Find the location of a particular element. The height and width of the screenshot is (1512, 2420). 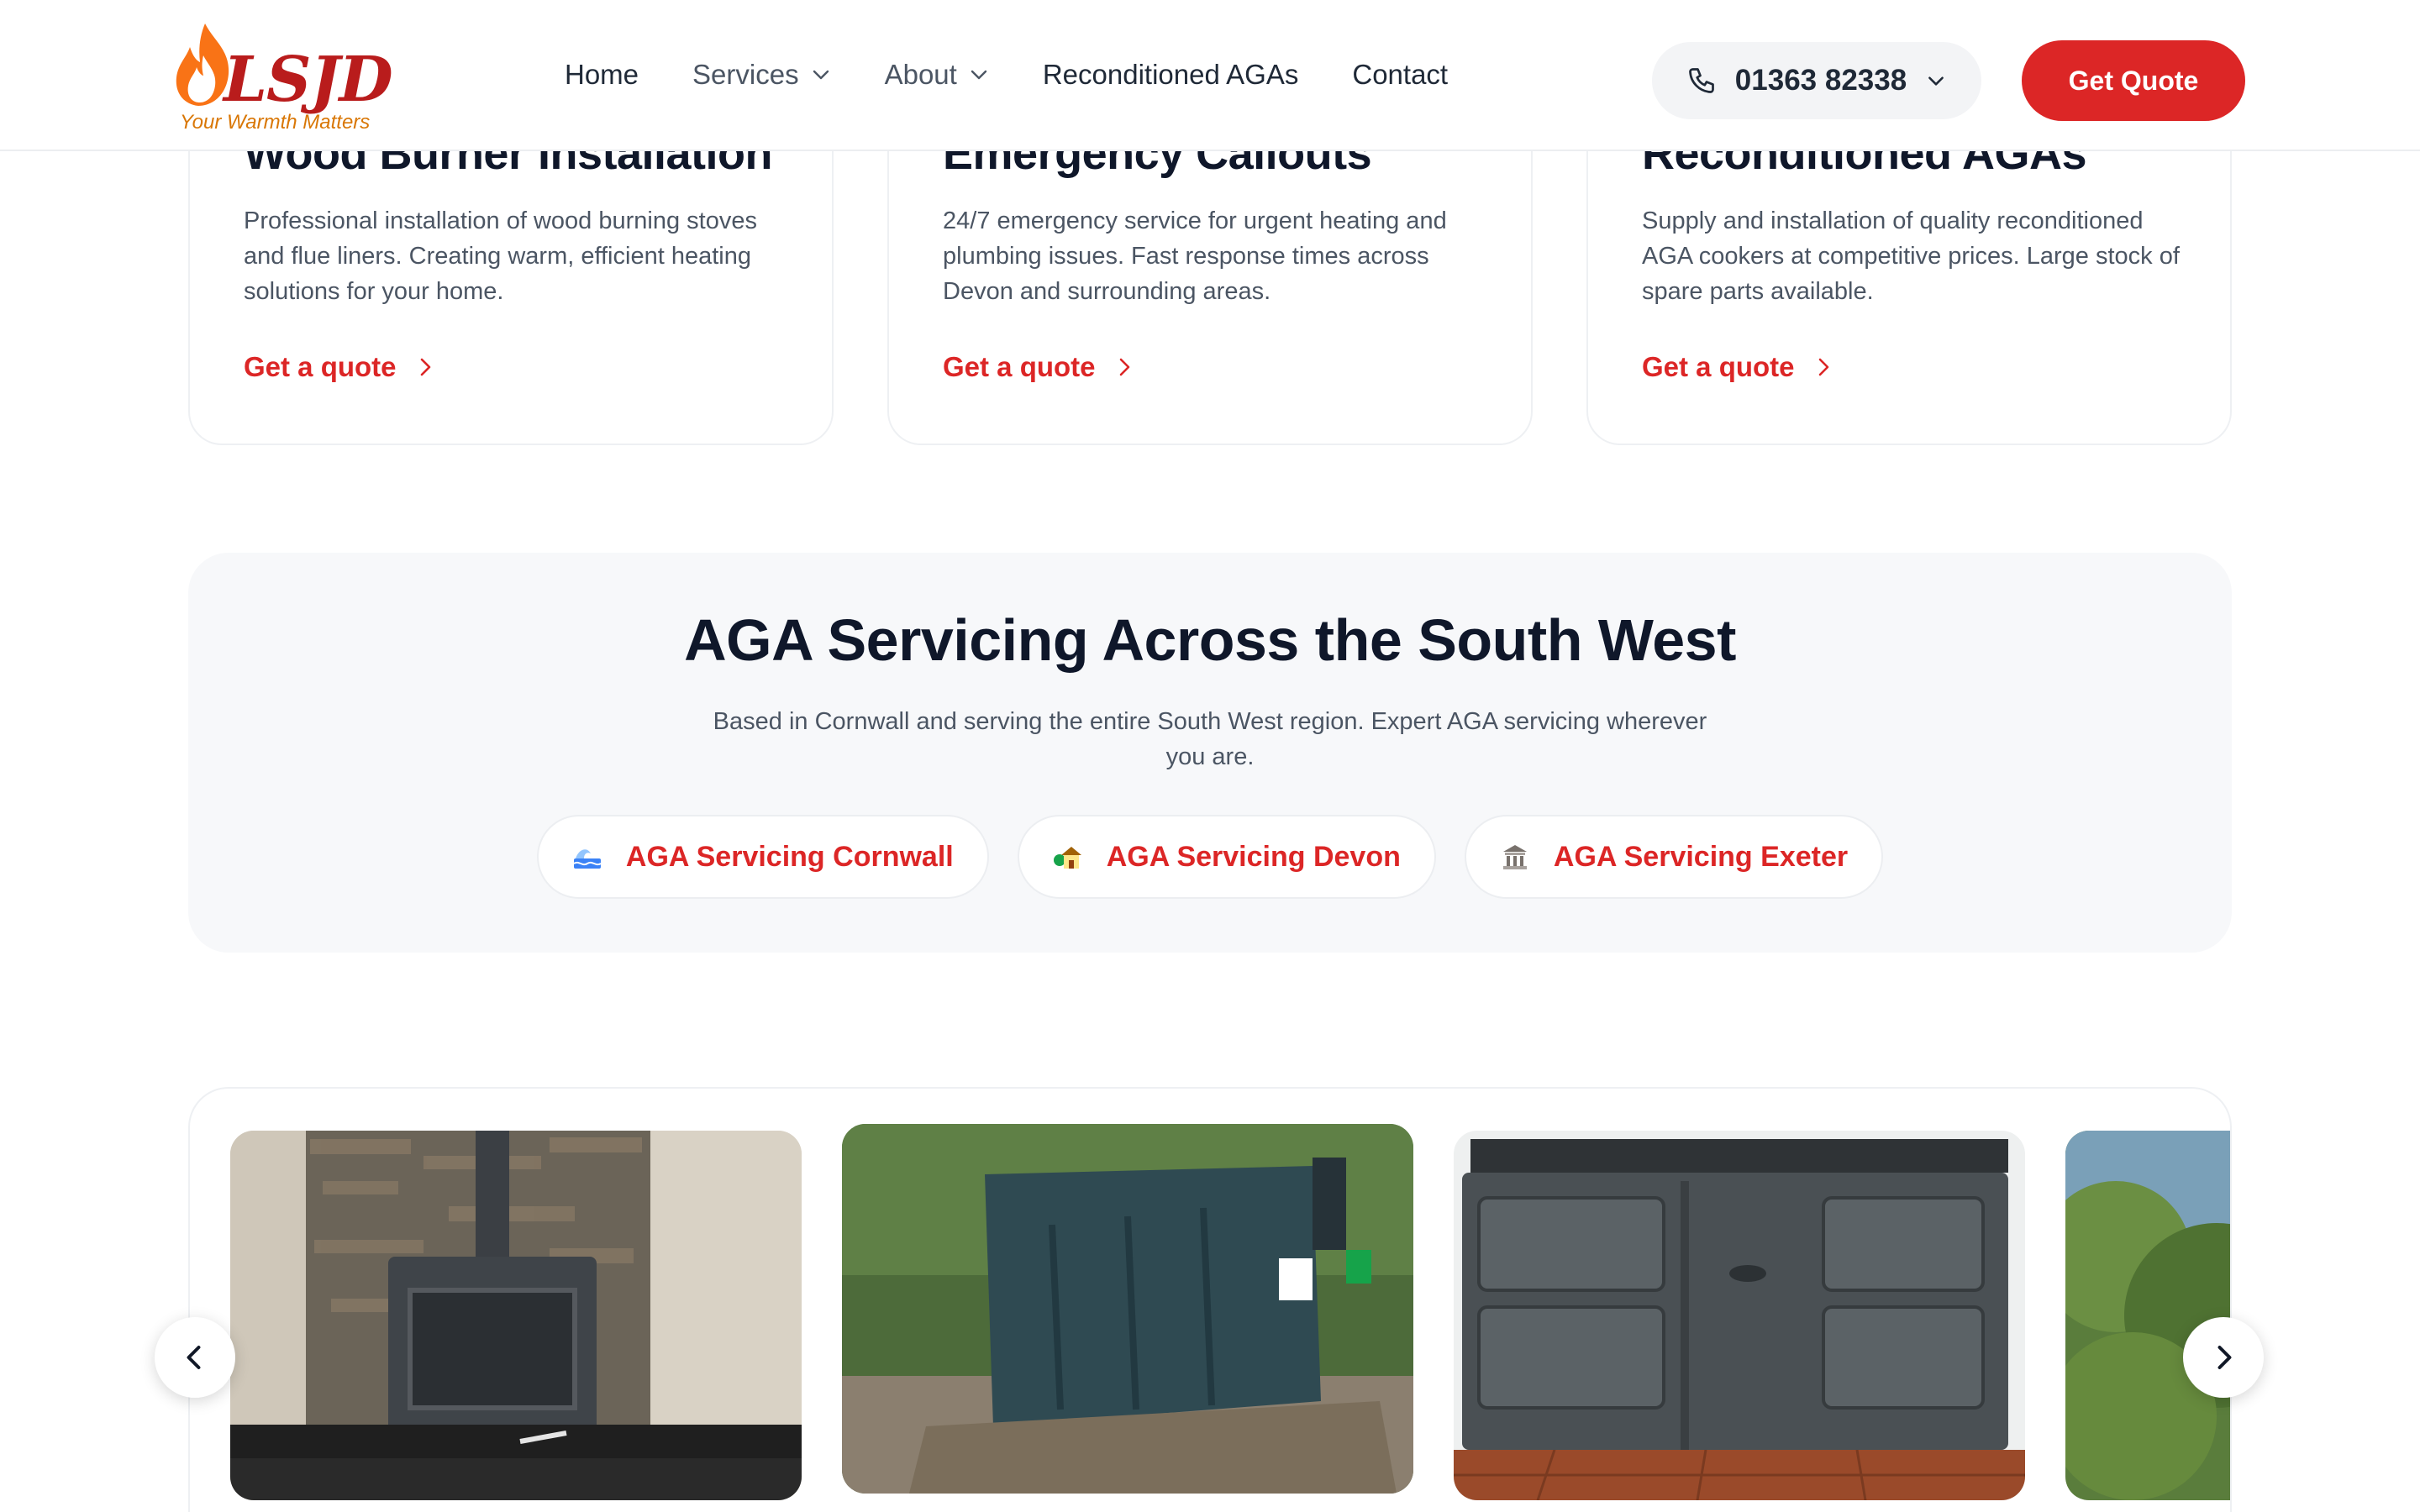

nav-item-label: Contact is located at coordinates (1401, 74).